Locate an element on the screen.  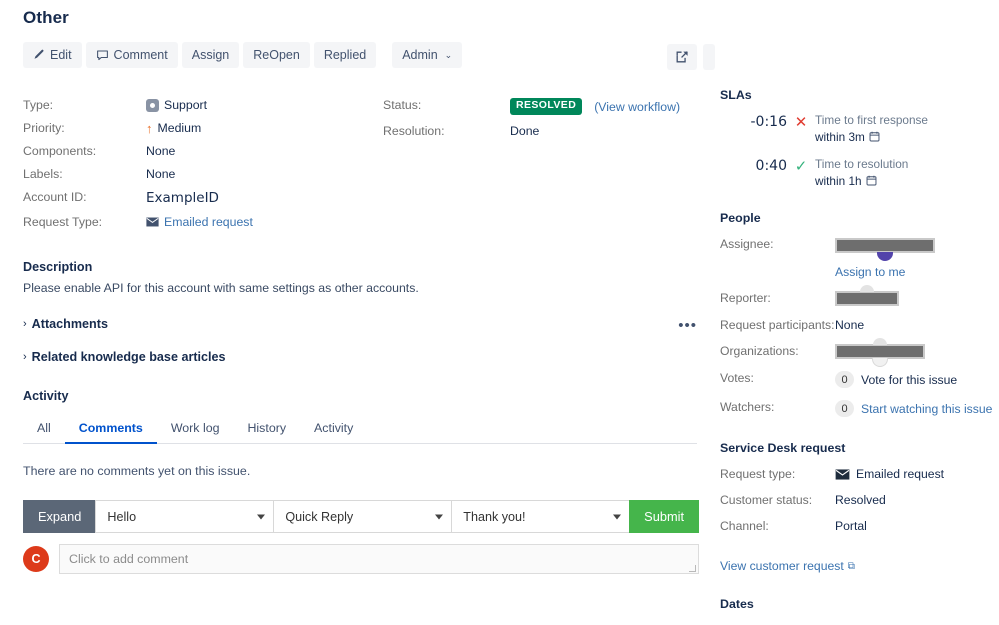
external-link-icon: ⧉ is located at coordinates (851, 566).